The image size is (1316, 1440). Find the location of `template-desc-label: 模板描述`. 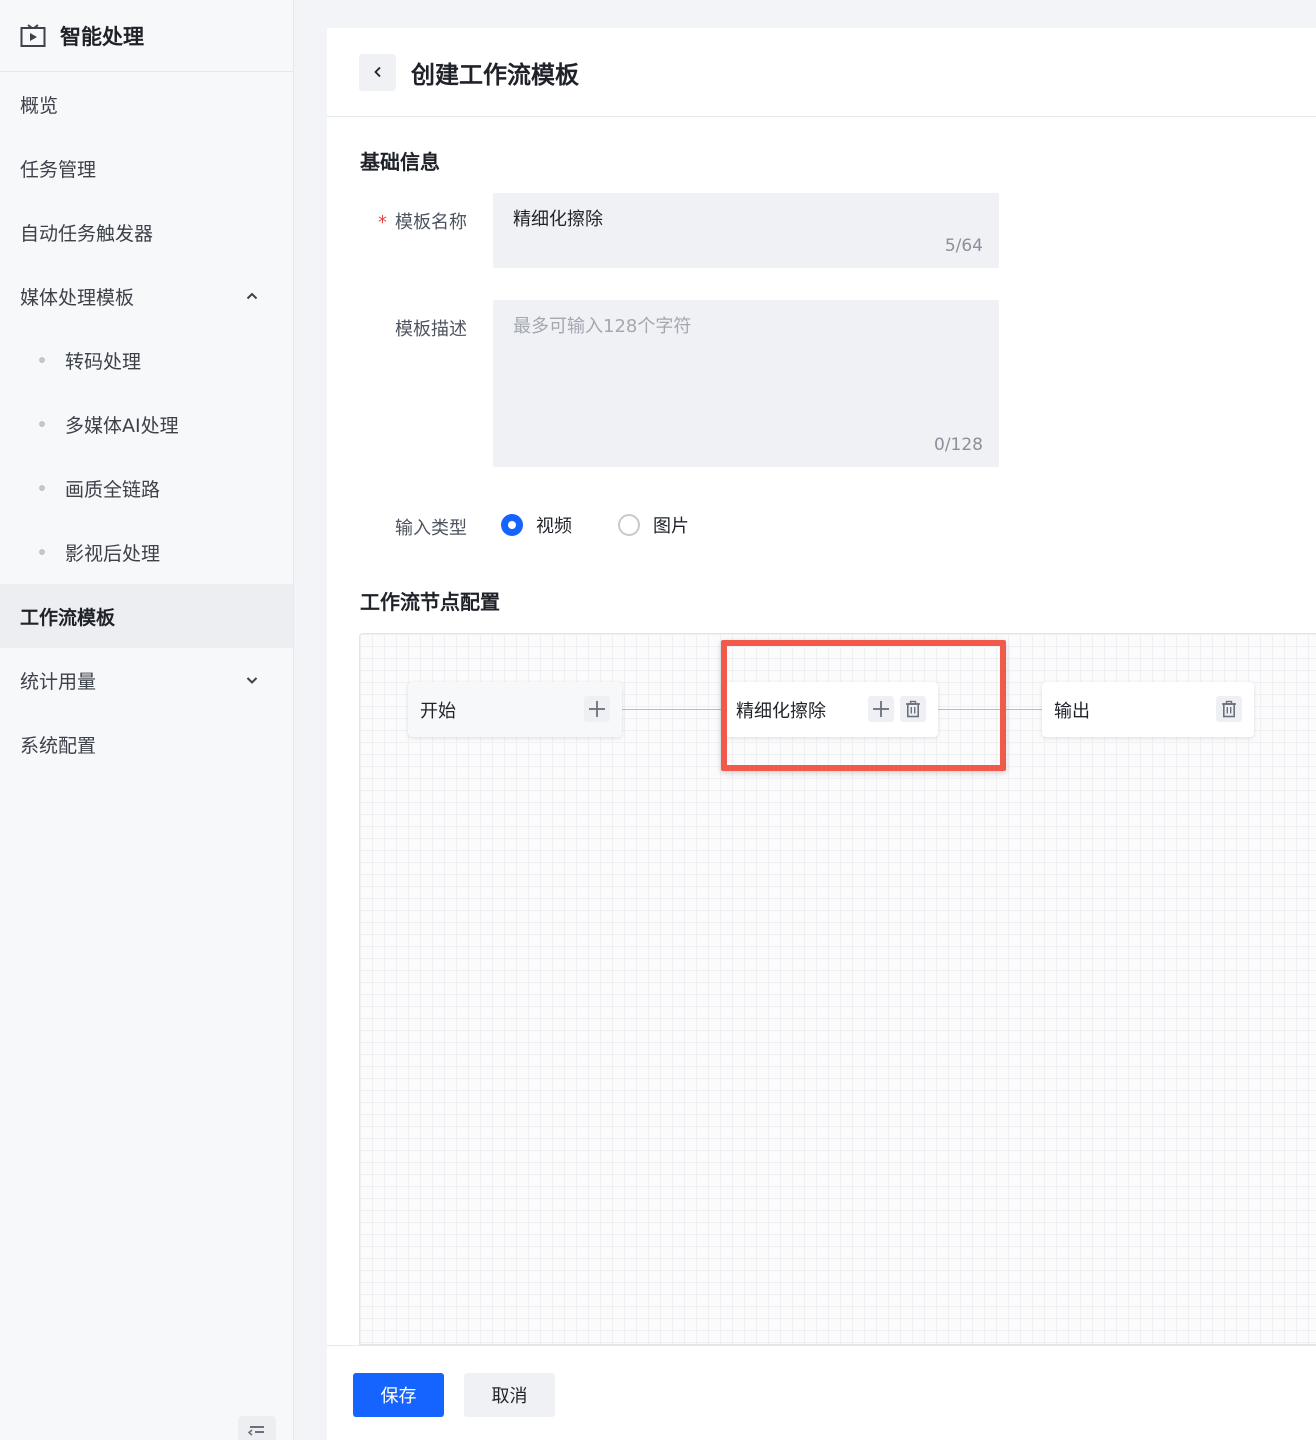

template-desc-label: 模板描述 is located at coordinates (431, 329).